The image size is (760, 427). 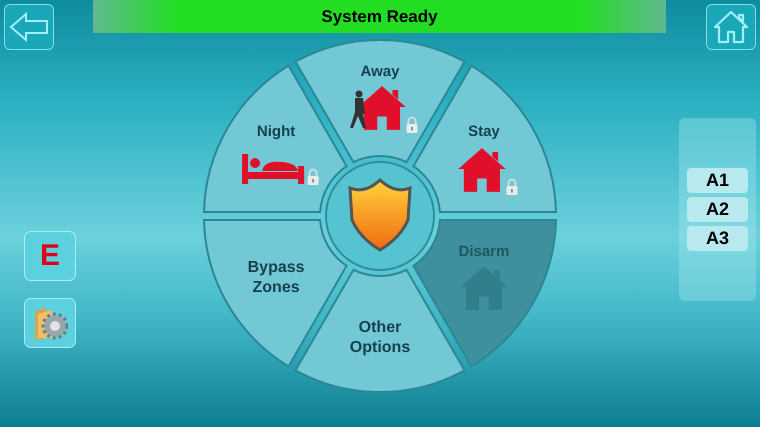 What do you see at coordinates (484, 138) in the screenshot?
I see `menu-segment: Stay` at bounding box center [484, 138].